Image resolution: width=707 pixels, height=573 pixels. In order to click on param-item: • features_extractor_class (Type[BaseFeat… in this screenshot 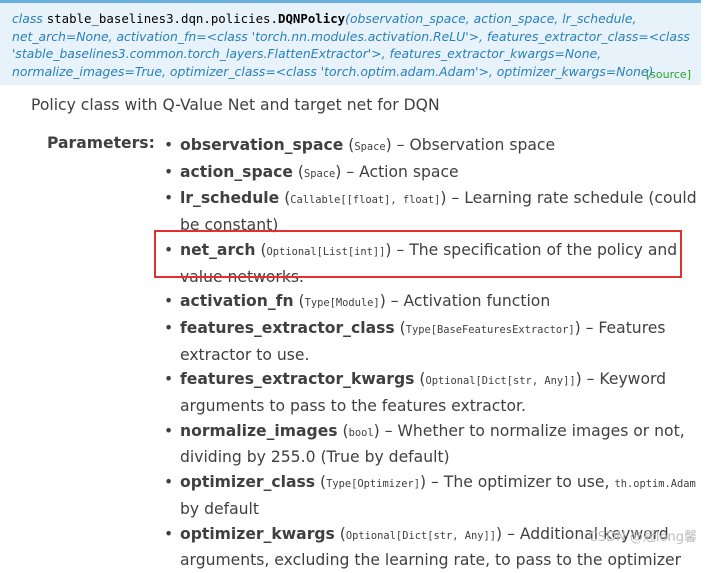, I will do `click(434, 341)`.